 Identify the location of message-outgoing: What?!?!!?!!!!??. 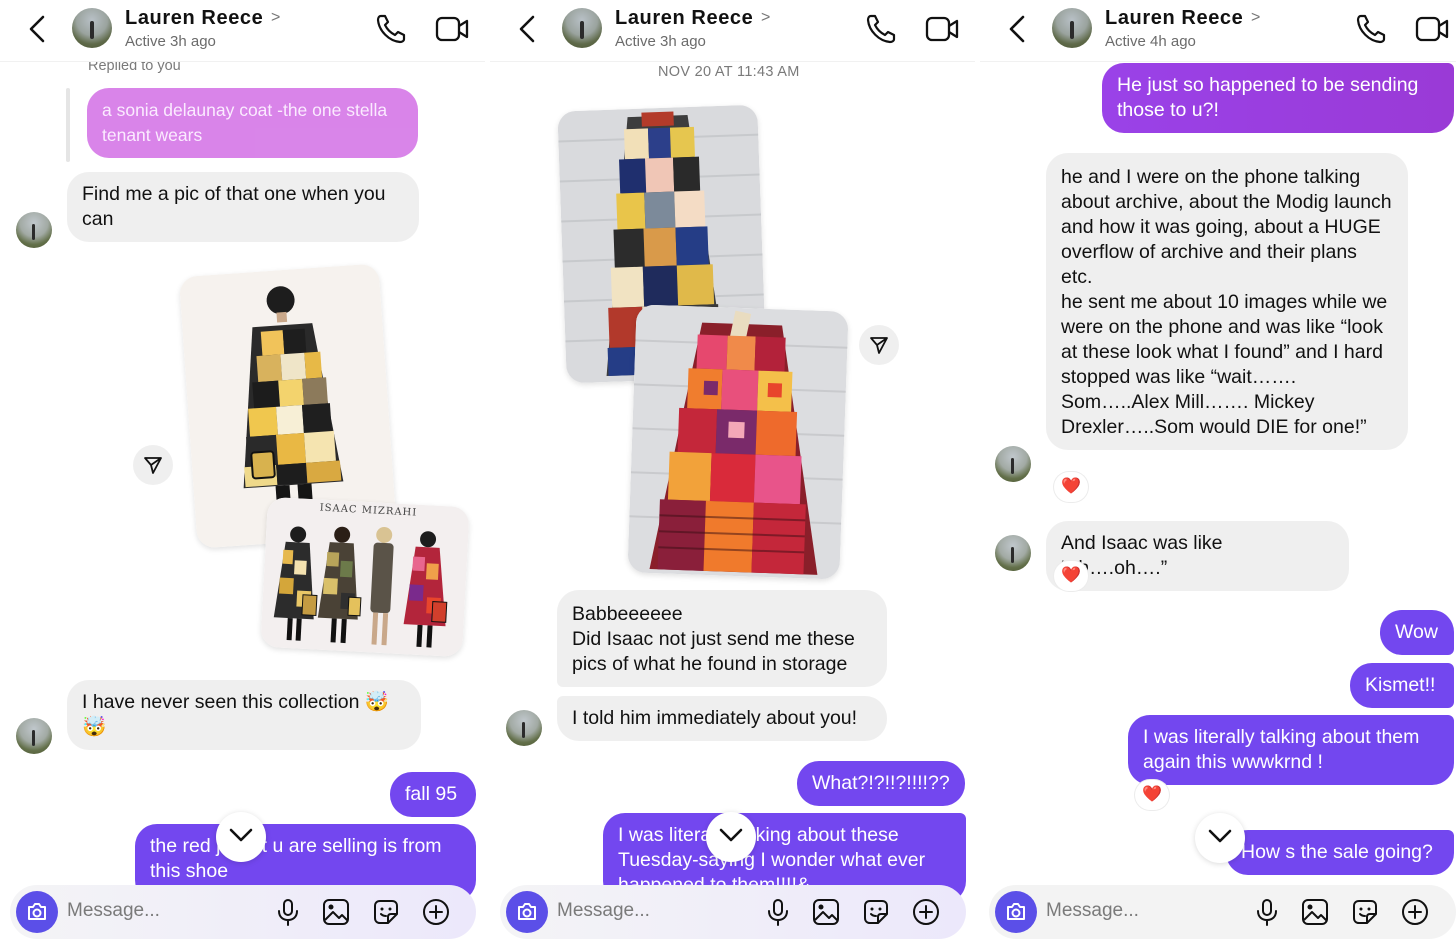
(881, 783).